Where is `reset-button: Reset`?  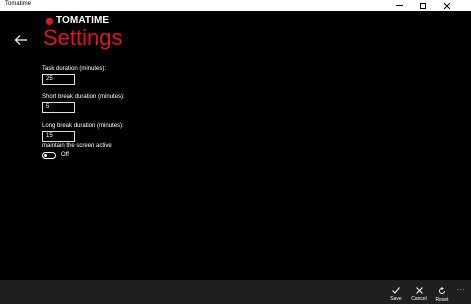
reset-button: Reset is located at coordinates (442, 295).